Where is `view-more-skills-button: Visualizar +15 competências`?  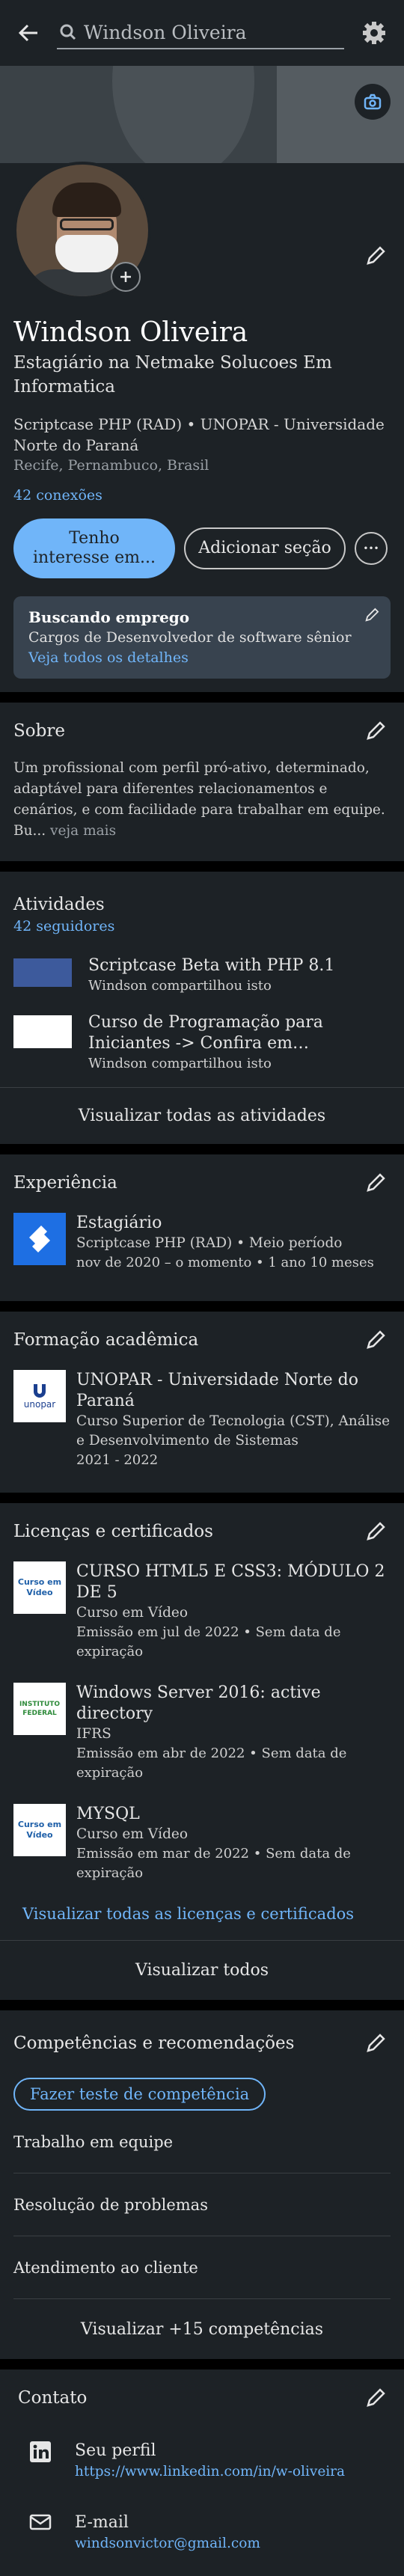
view-more-skills-button: Visualizar +15 competências is located at coordinates (202, 2329).